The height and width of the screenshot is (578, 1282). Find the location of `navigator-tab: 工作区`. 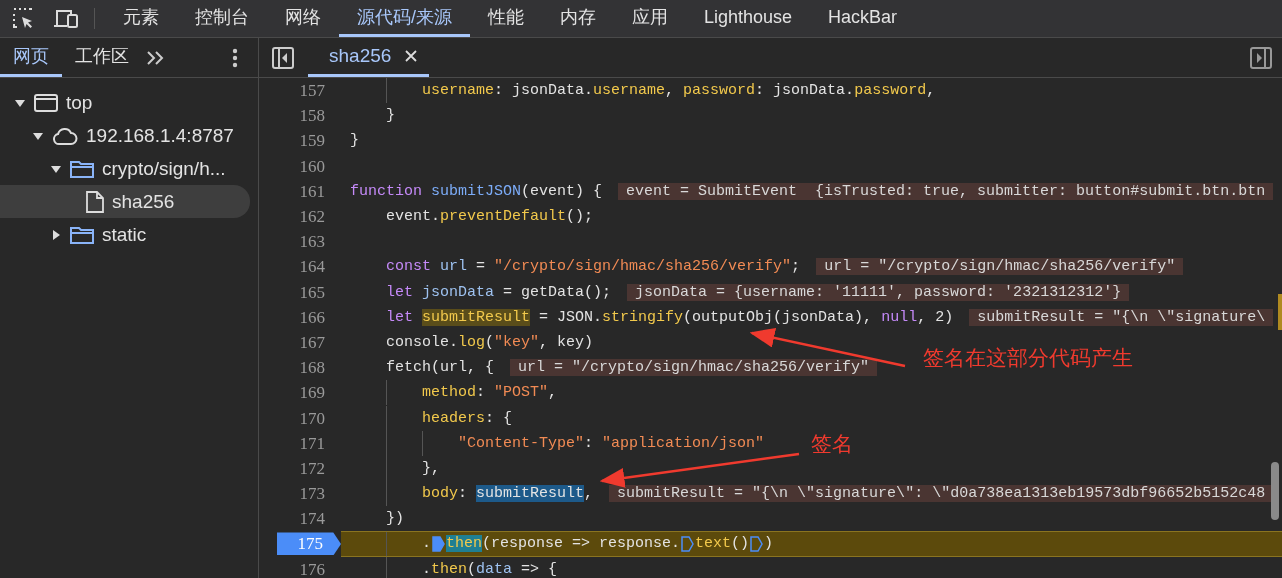

navigator-tab: 工作区 is located at coordinates (102, 57).